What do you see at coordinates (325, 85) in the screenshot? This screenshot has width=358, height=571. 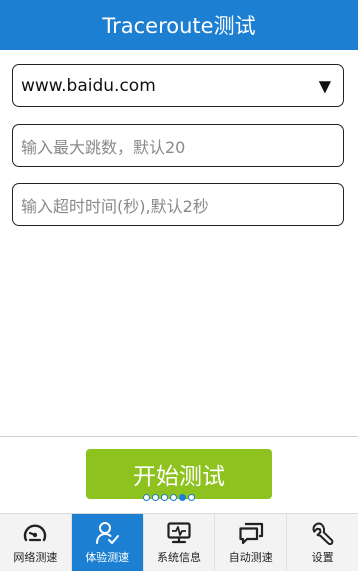 I see `dropdown-arrow-icon: ▼` at bounding box center [325, 85].